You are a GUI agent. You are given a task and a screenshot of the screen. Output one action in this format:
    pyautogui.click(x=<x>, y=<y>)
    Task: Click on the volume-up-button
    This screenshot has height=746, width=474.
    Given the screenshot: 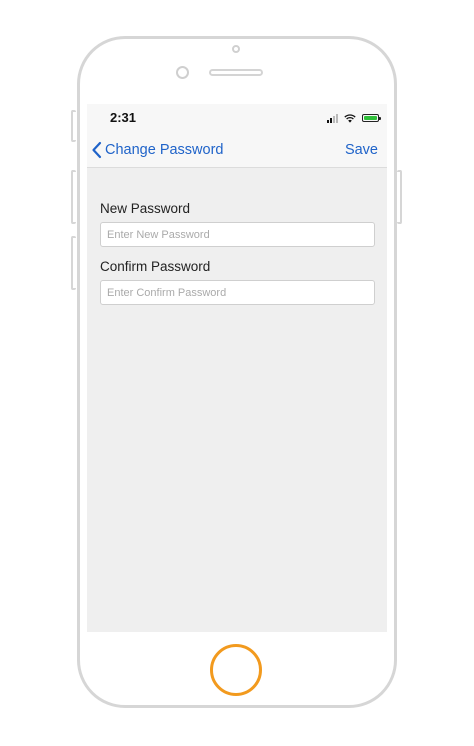 What is the action you would take?
    pyautogui.click(x=73, y=197)
    